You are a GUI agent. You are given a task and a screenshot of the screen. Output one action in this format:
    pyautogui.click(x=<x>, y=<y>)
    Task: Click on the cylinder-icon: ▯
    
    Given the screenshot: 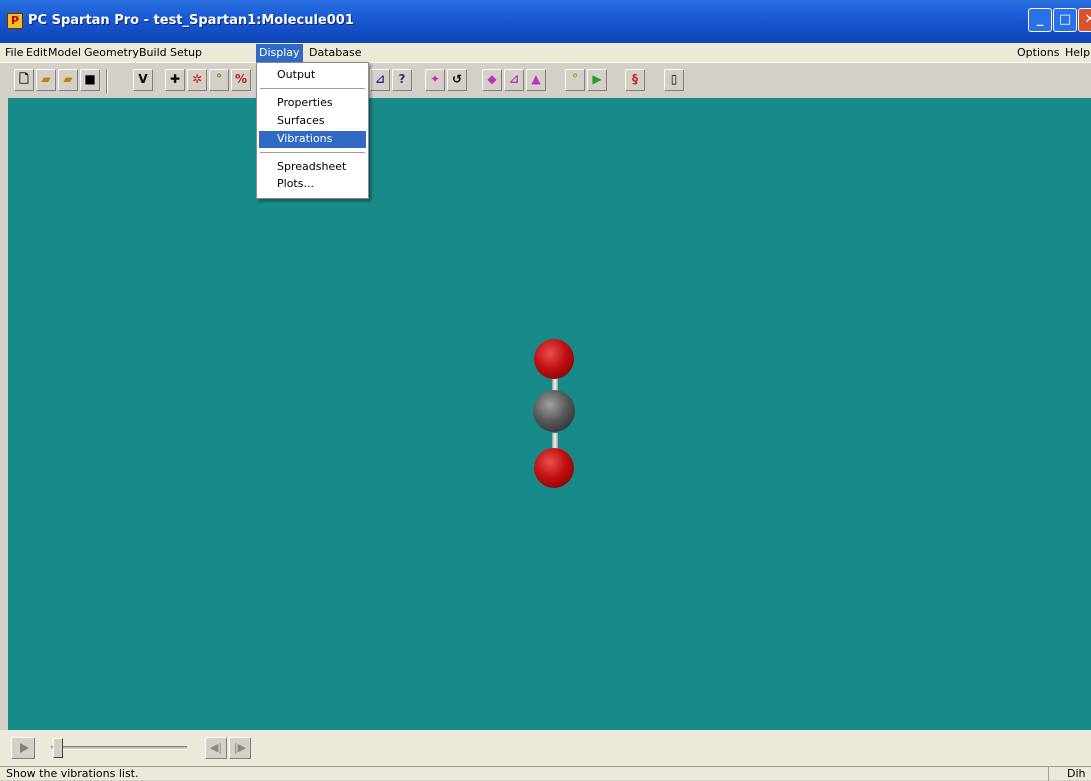 What is the action you would take?
    pyautogui.click(x=674, y=79)
    